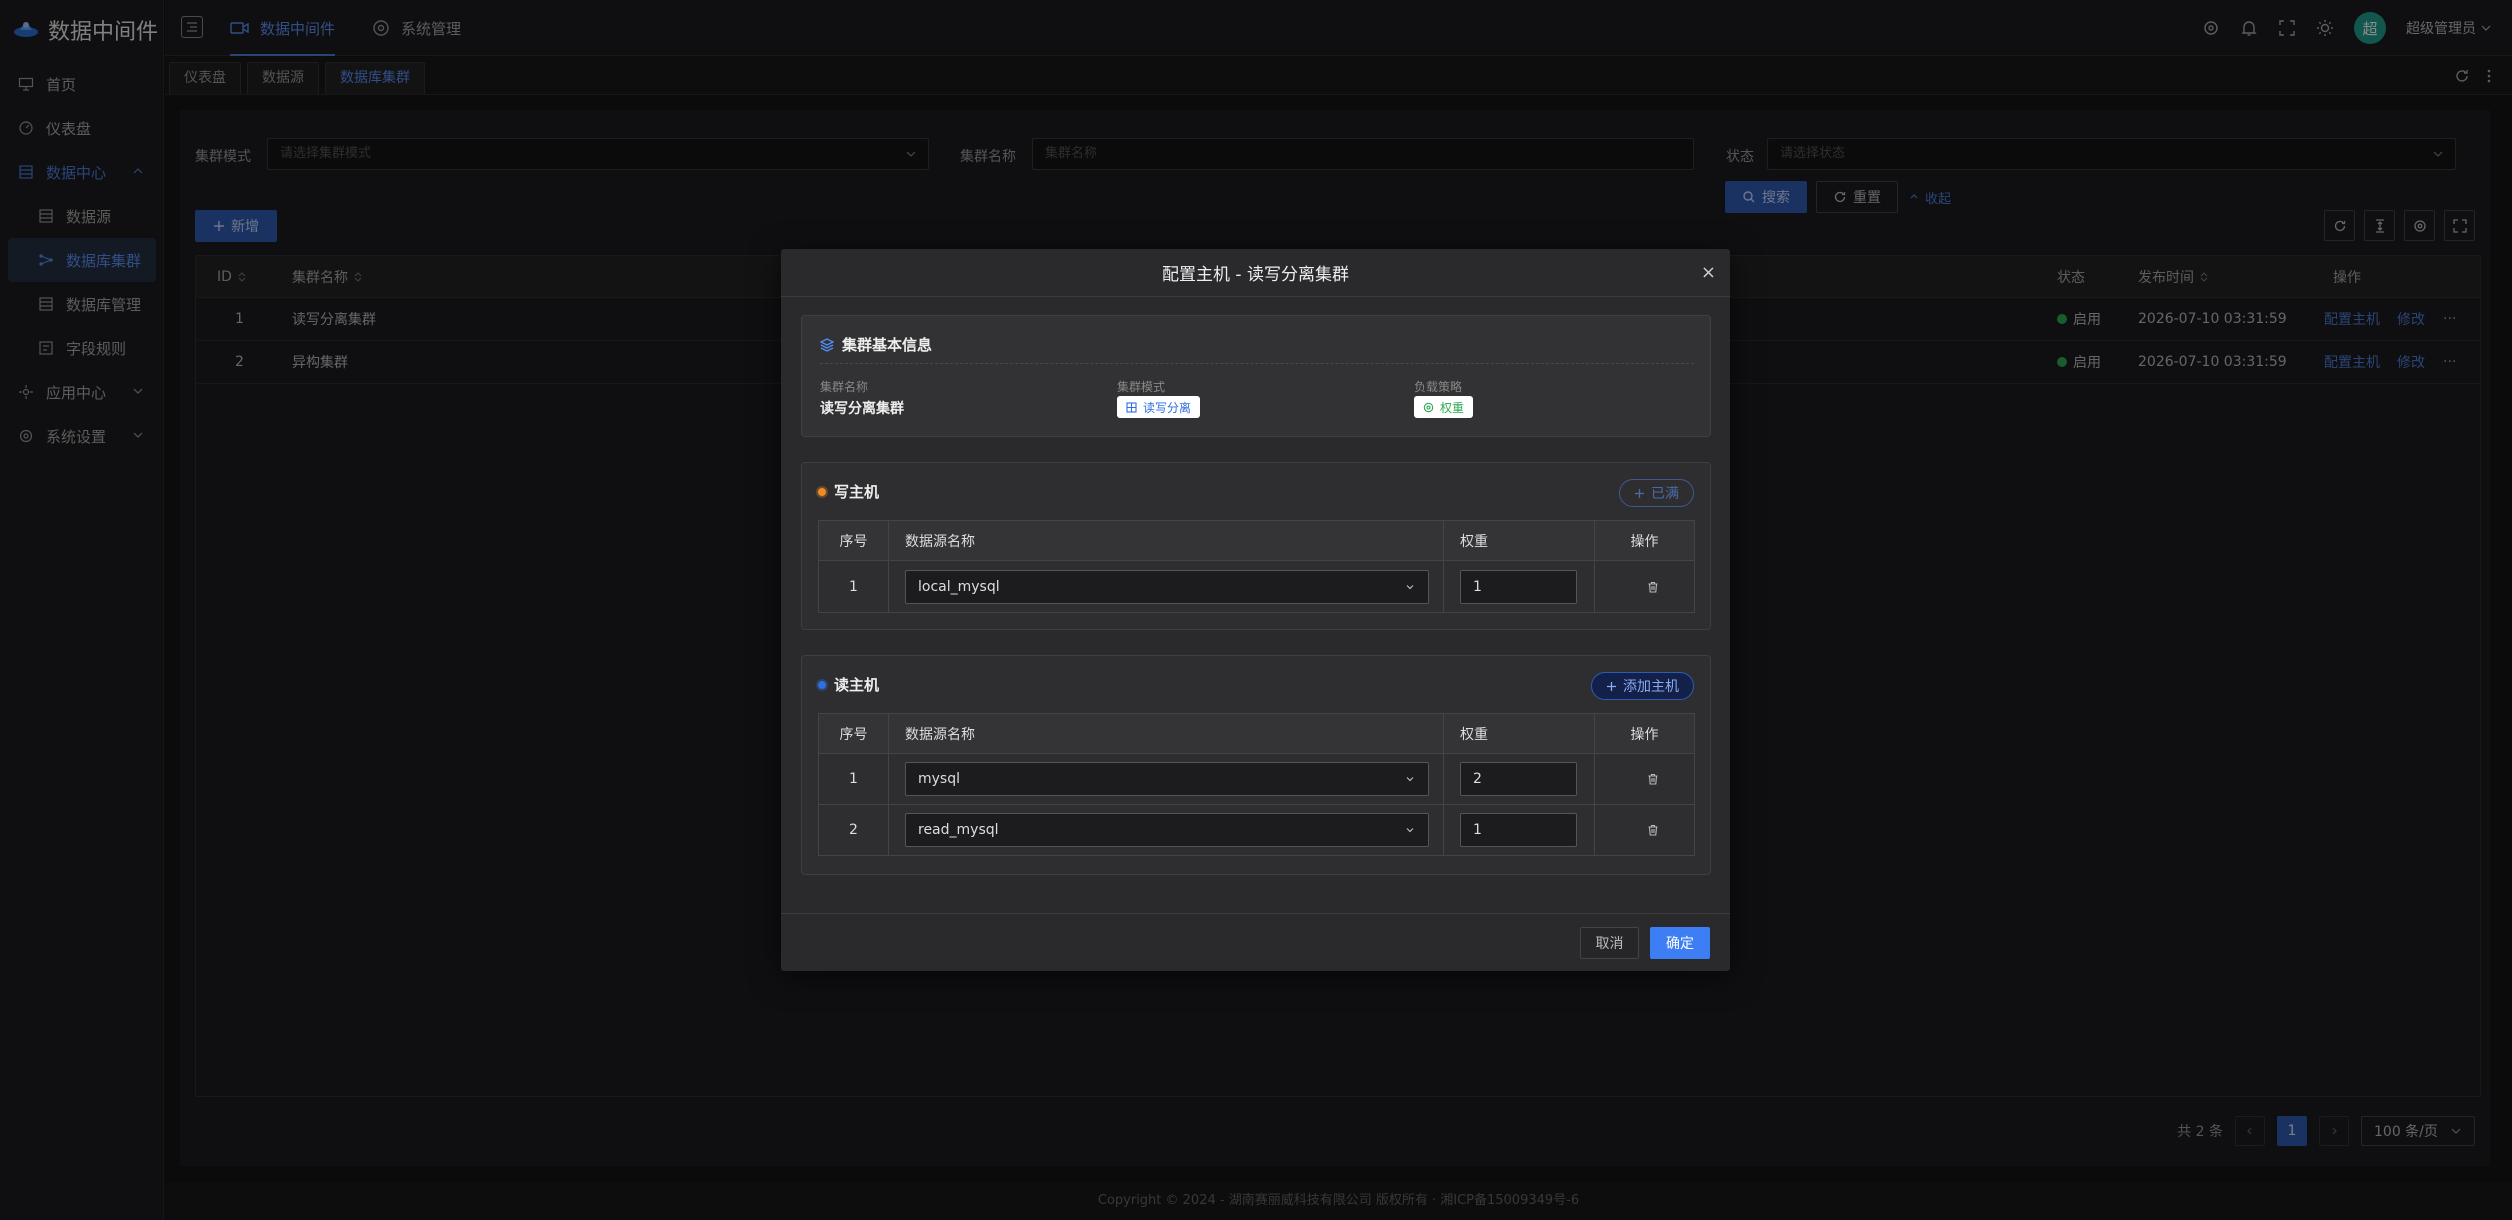 The height and width of the screenshot is (1220, 2512). Describe the element at coordinates (822, 684) in the screenshot. I see `read-host-dot` at that location.